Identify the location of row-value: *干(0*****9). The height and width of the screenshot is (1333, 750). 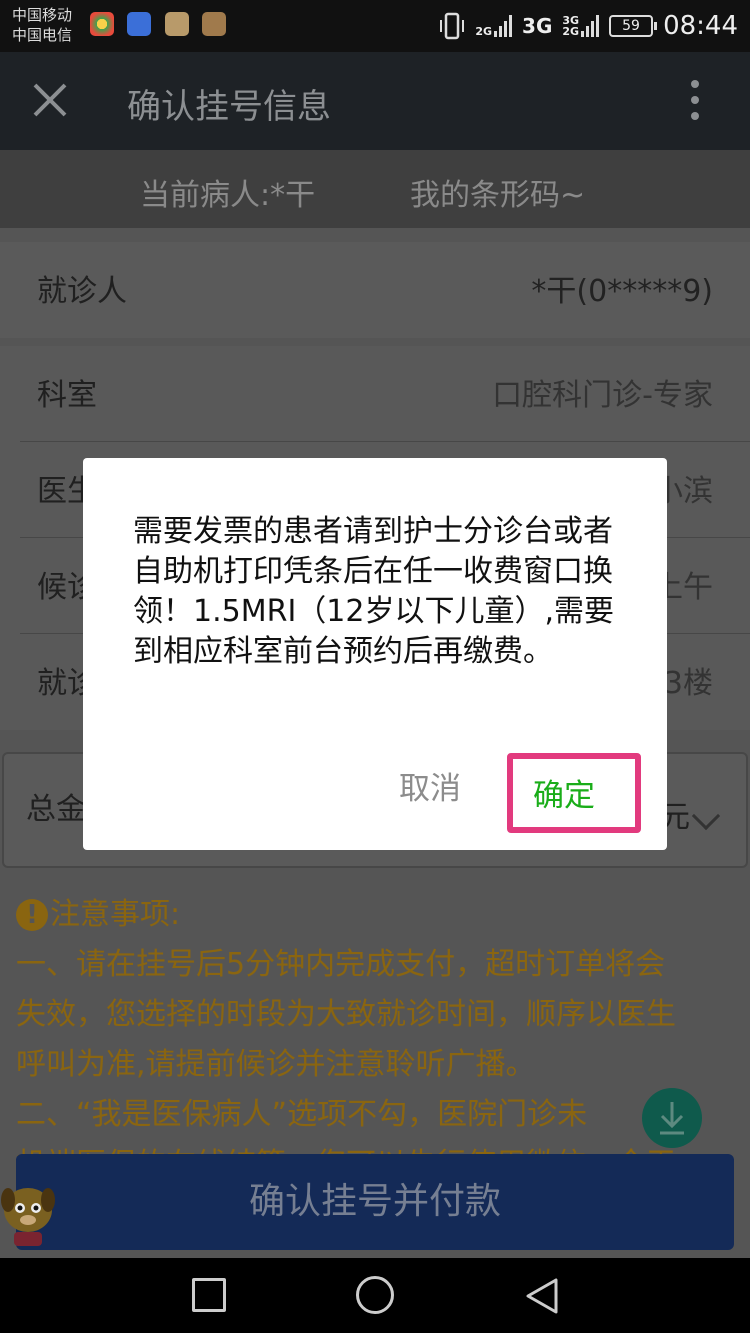
(622, 291).